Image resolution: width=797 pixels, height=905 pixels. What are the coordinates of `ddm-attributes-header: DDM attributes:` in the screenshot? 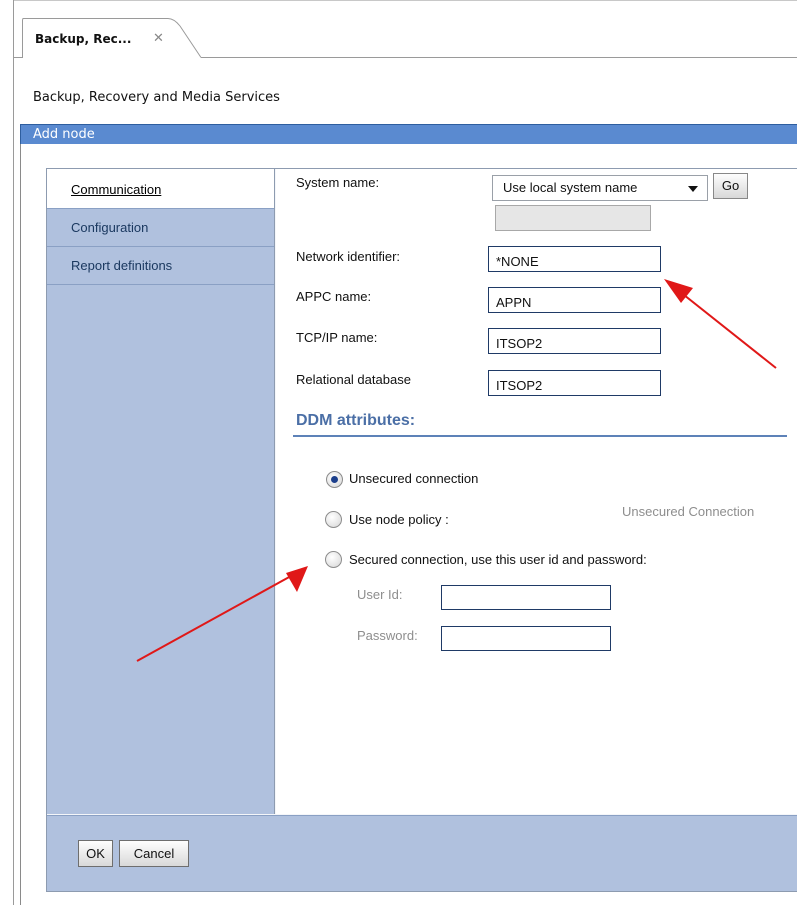 It's located at (356, 420).